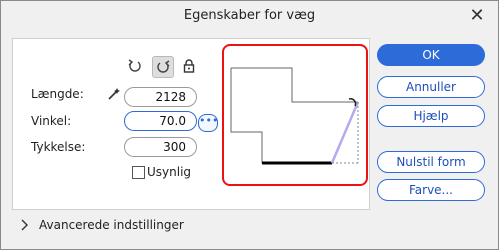  I want to click on rotate-right-button, so click(163, 67).